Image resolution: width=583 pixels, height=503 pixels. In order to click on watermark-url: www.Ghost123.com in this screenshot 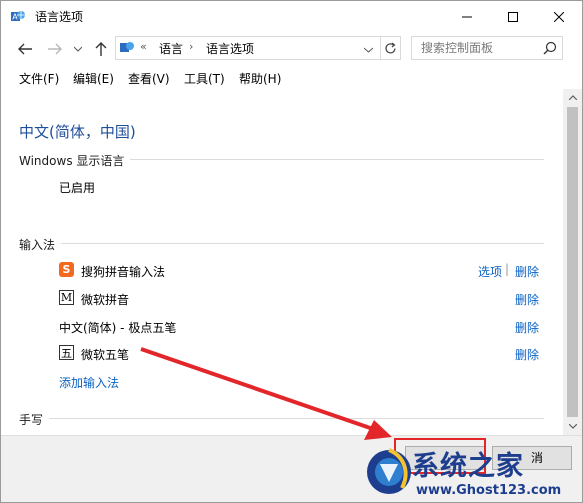, I will do `click(489, 490)`.